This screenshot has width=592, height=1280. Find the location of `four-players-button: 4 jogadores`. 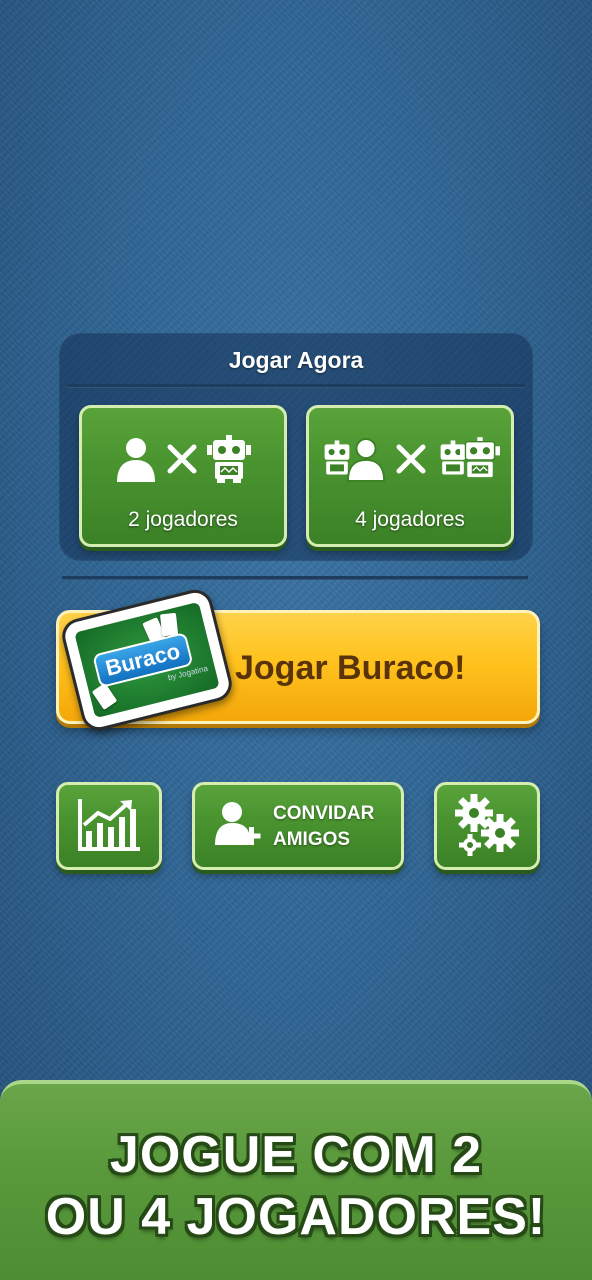

four-players-button: 4 jogadores is located at coordinates (410, 476).